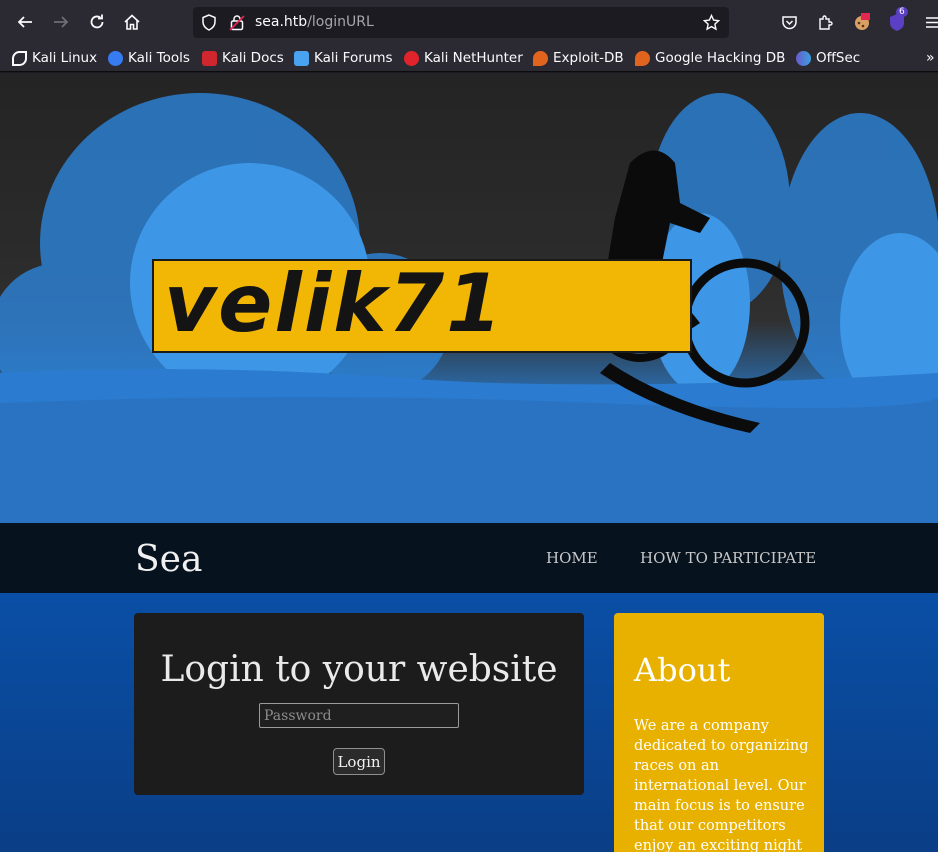 The width and height of the screenshot is (938, 852). Describe the element at coordinates (281, 22) in the screenshot. I see `url-host: sea.htb` at that location.